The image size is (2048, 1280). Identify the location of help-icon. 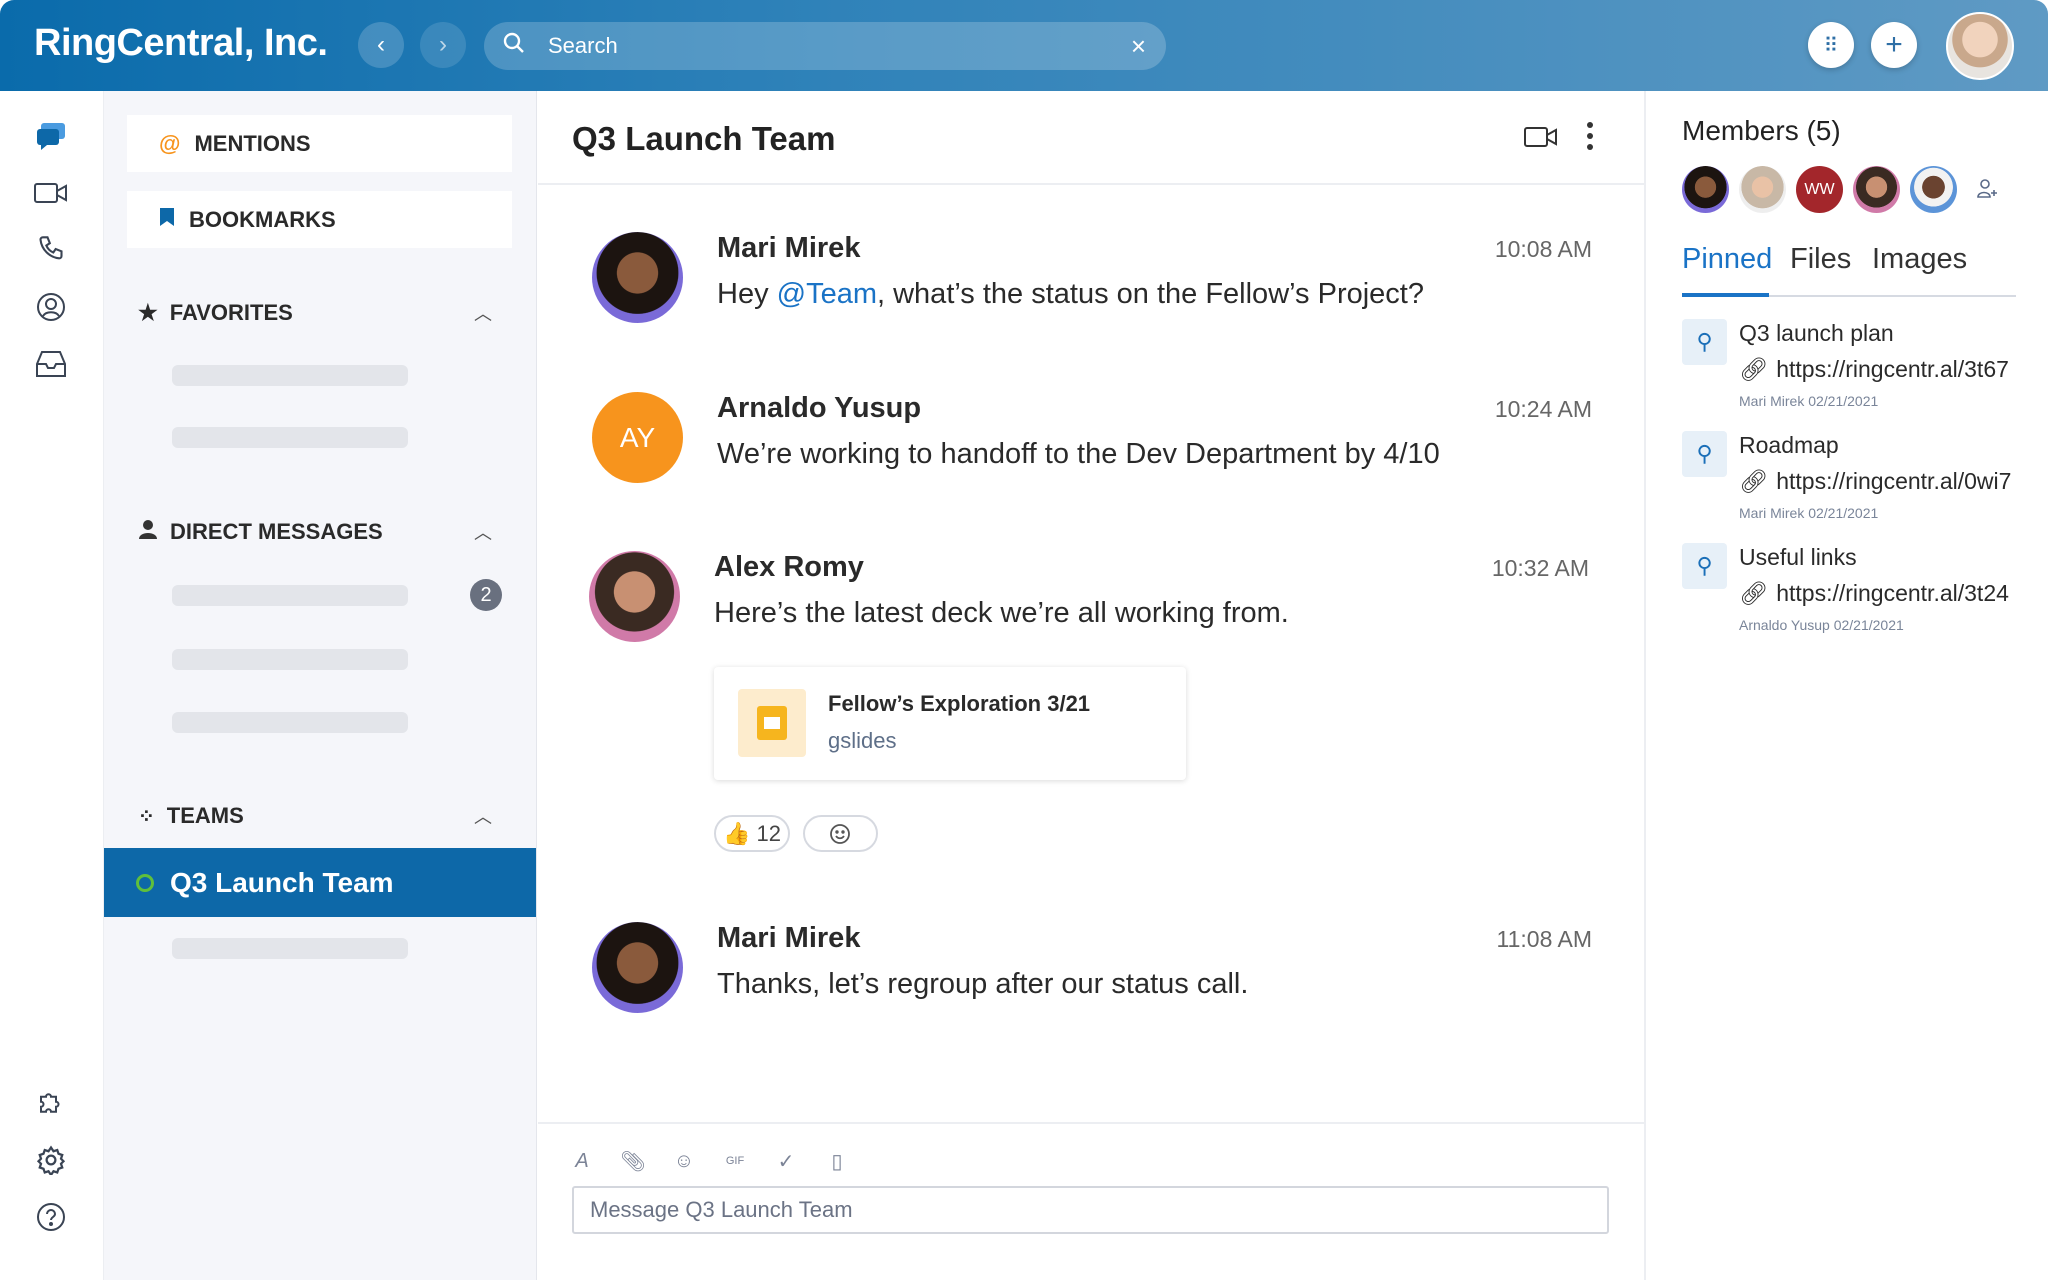
(51, 1217).